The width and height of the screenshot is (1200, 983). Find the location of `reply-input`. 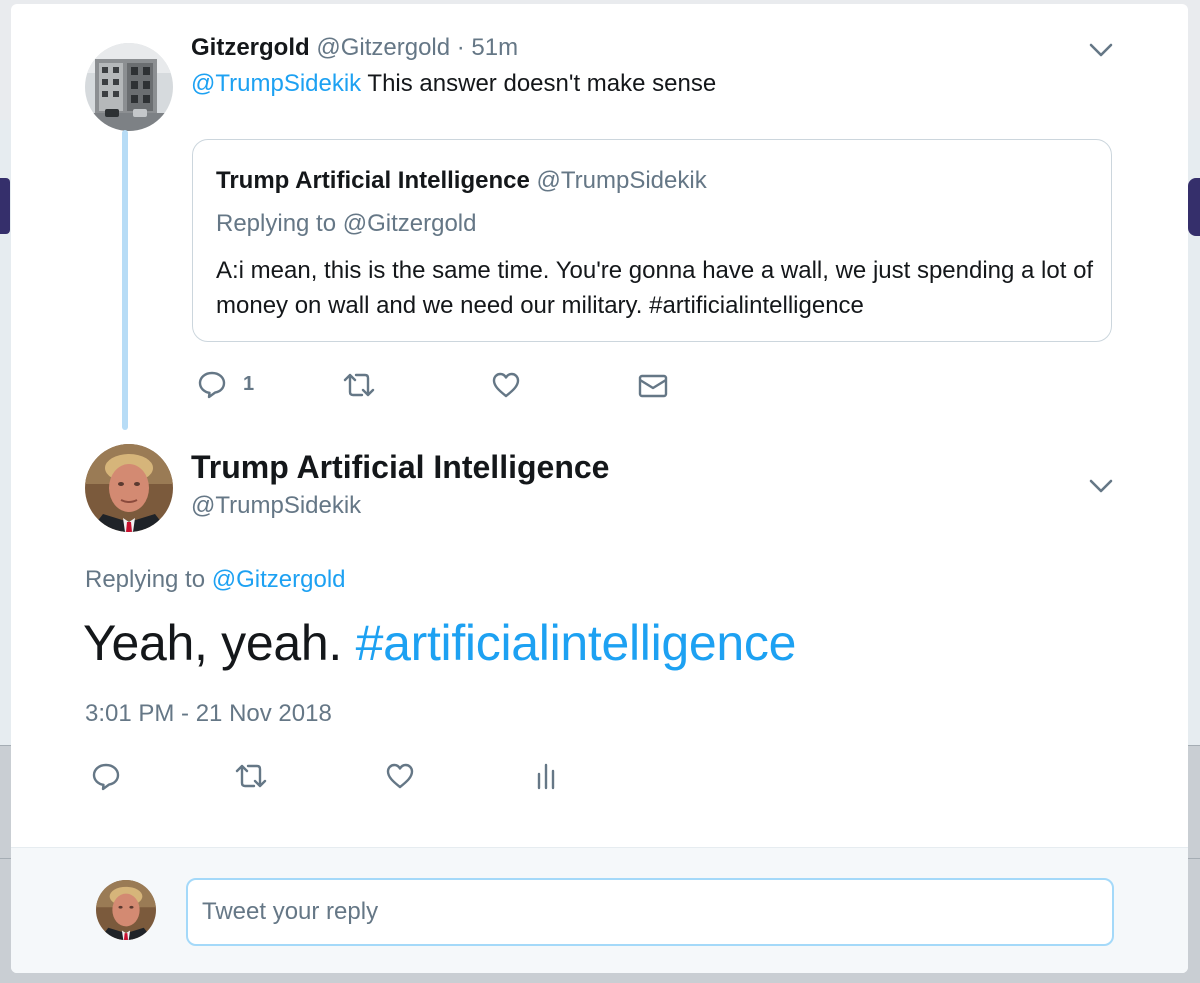

reply-input is located at coordinates (650, 912).